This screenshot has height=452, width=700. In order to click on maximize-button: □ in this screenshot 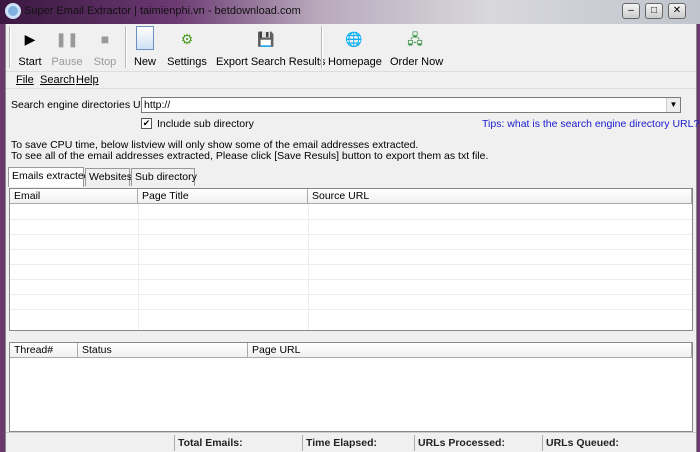, I will do `click(654, 11)`.